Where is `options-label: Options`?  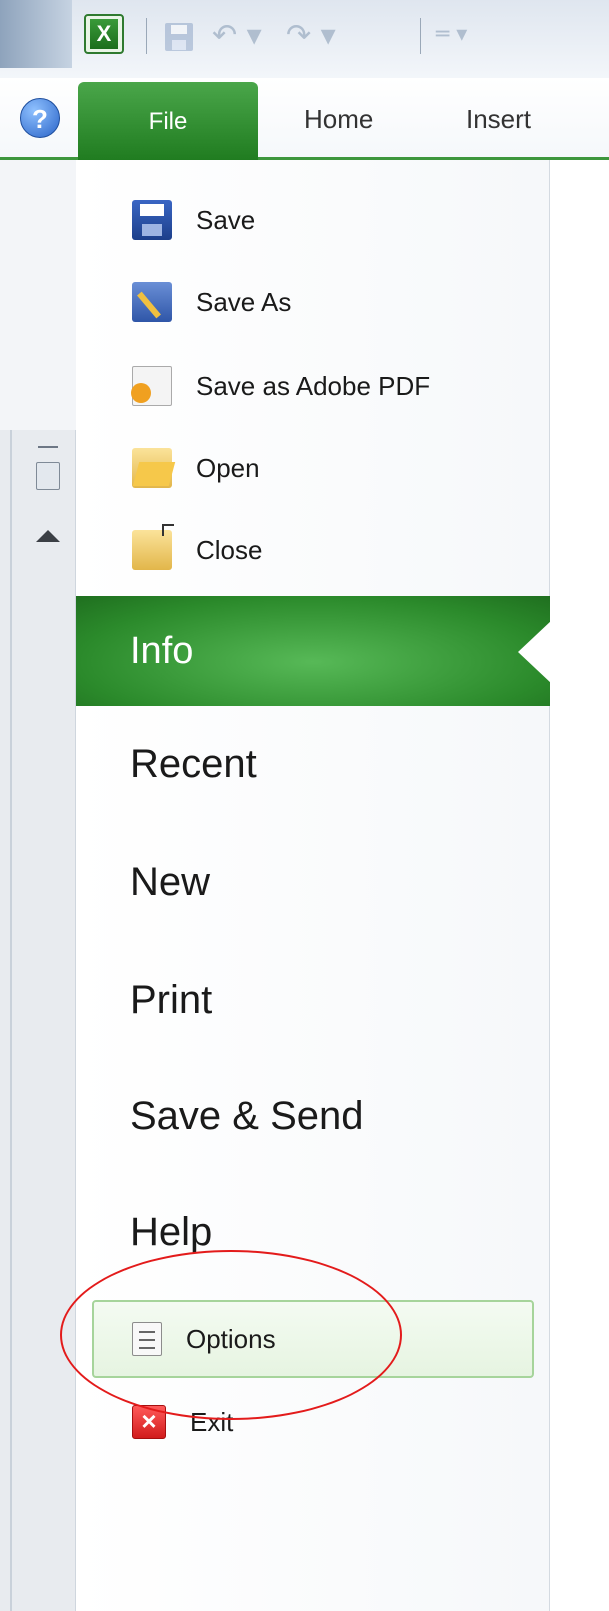 options-label: Options is located at coordinates (231, 1338).